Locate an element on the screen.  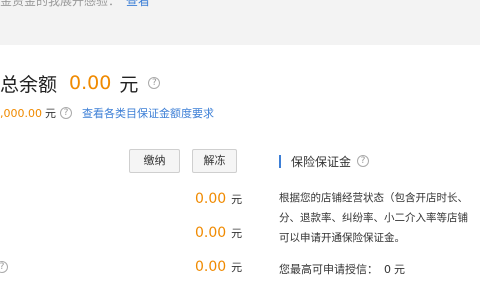
thaw-button: 解冻 is located at coordinates (214, 161).